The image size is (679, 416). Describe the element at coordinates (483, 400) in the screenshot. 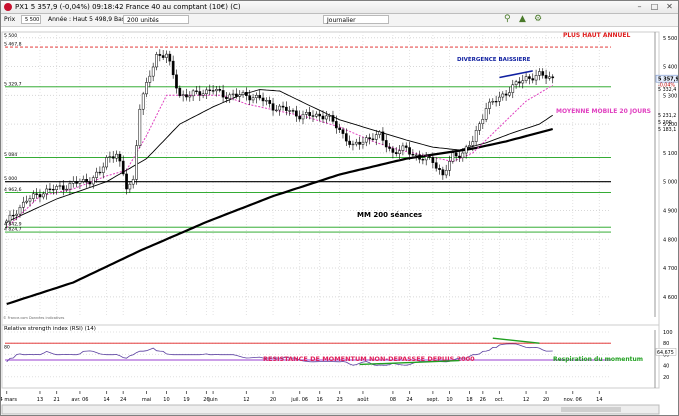

I see `x-tick-label: 26` at that location.